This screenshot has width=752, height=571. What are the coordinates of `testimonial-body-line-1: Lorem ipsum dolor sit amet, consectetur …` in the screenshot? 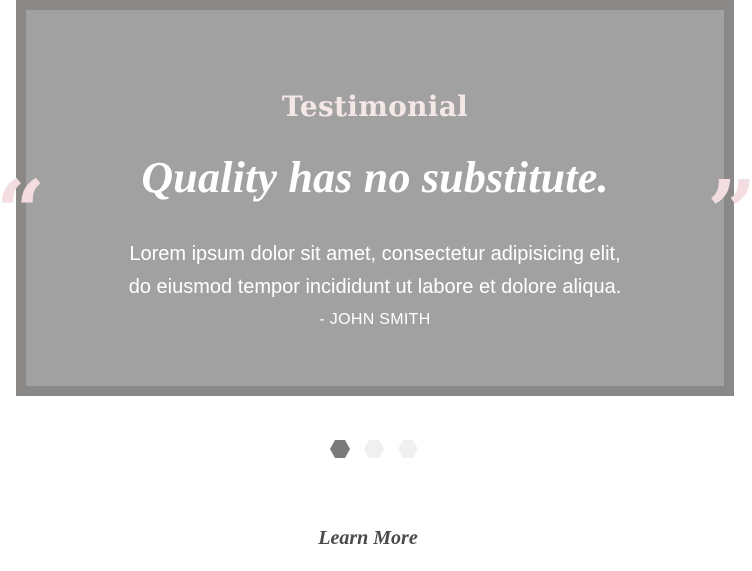 It's located at (375, 254).